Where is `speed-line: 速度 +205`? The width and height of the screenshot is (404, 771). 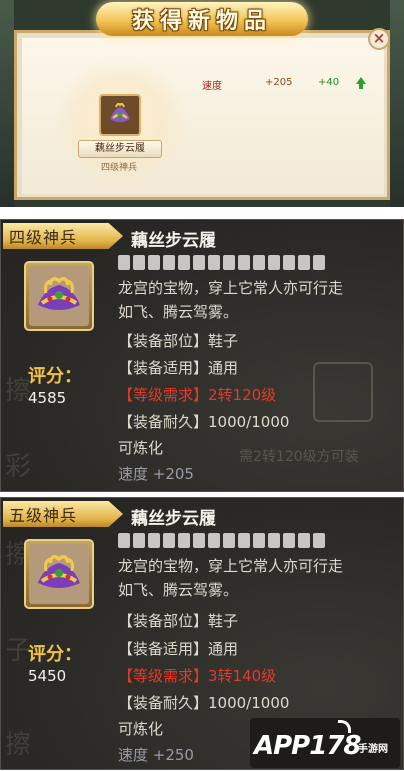
speed-line: 速度 +205 is located at coordinates (156, 474).